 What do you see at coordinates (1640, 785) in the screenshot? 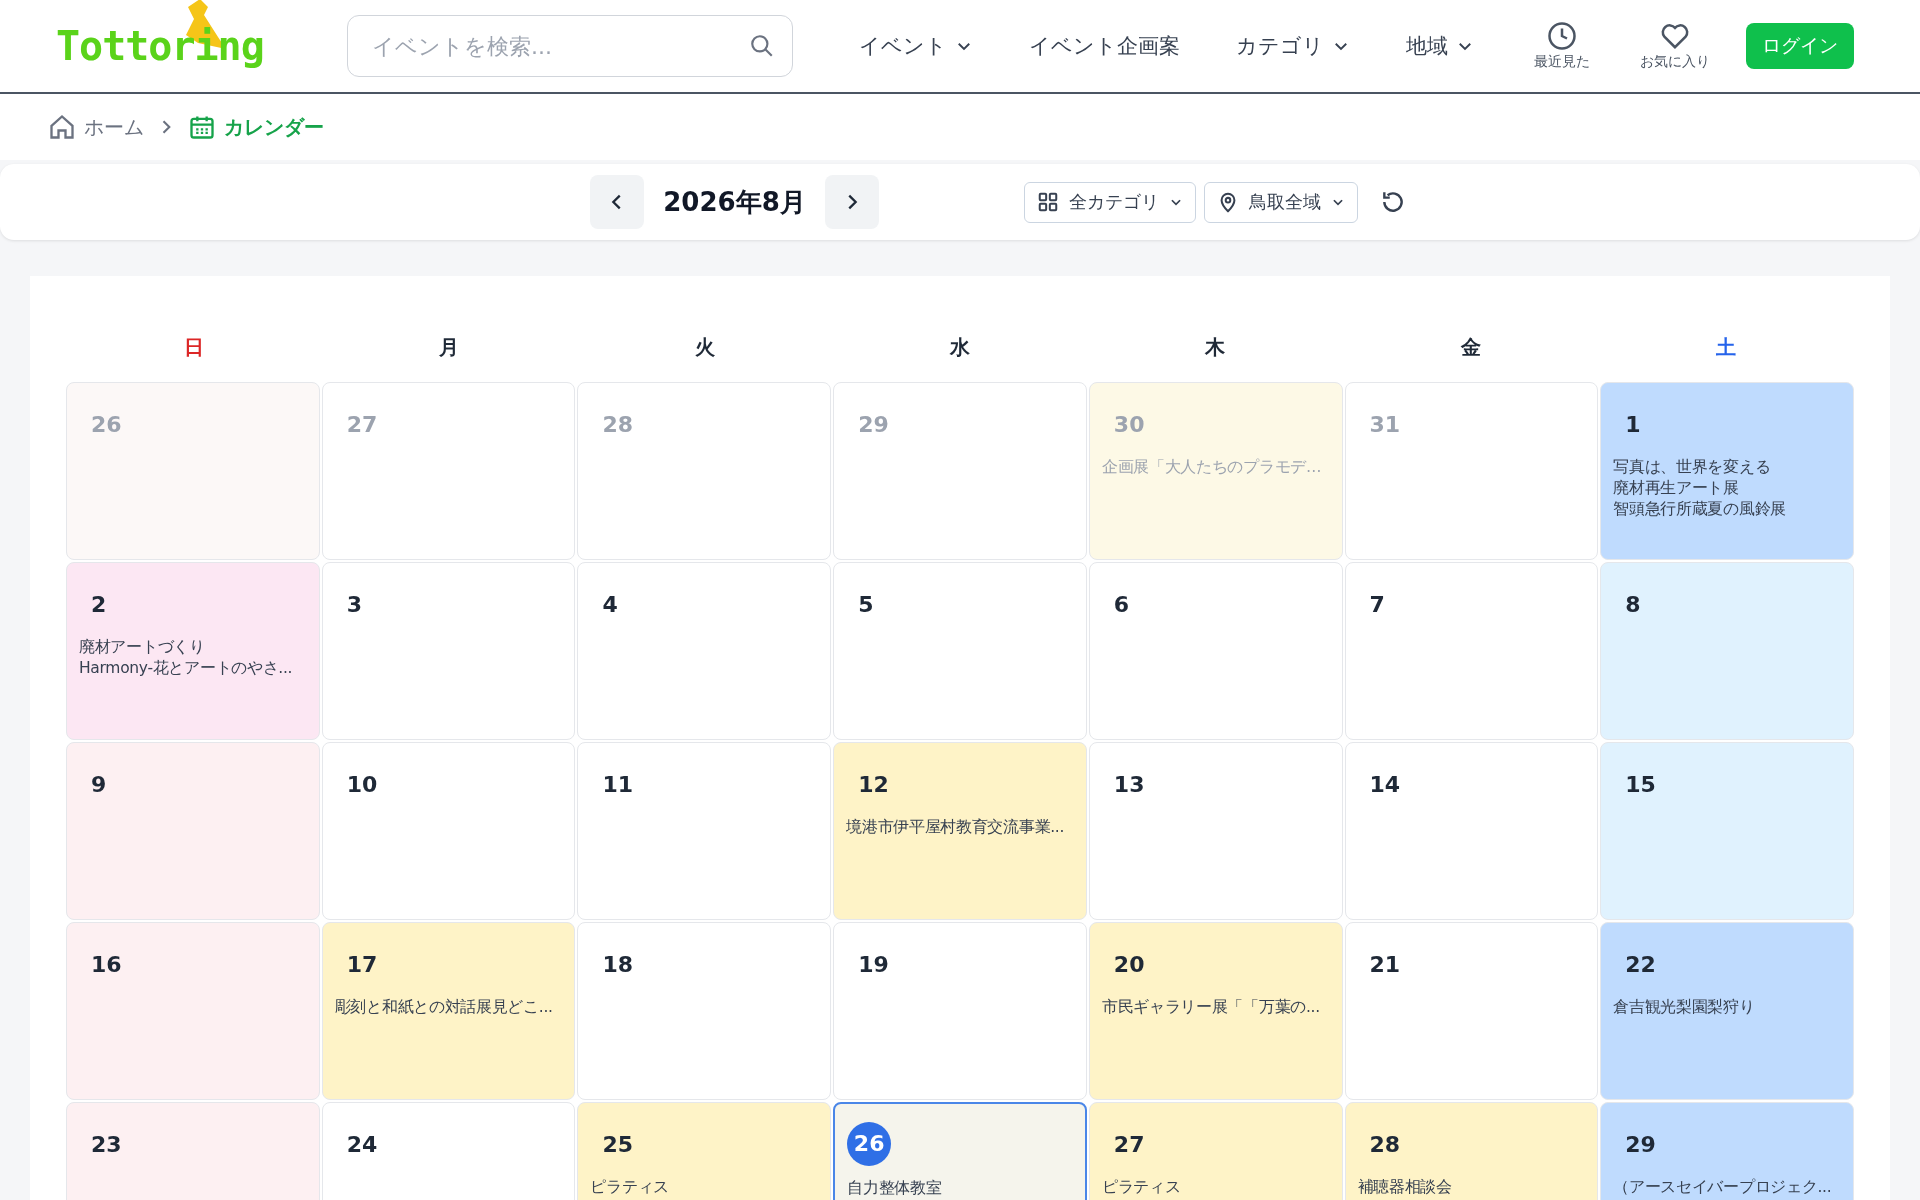
I see `day-number: 15` at bounding box center [1640, 785].